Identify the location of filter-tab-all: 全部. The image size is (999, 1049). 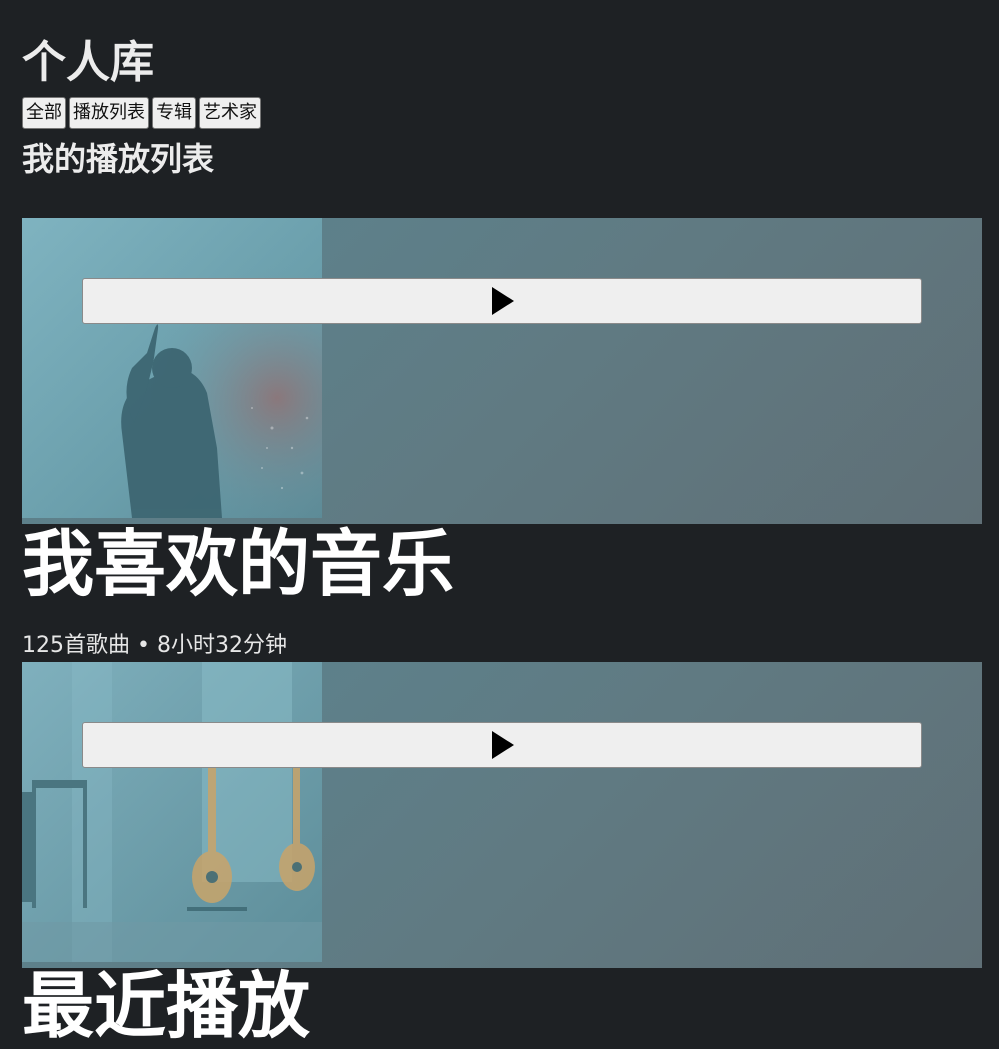
(44, 113).